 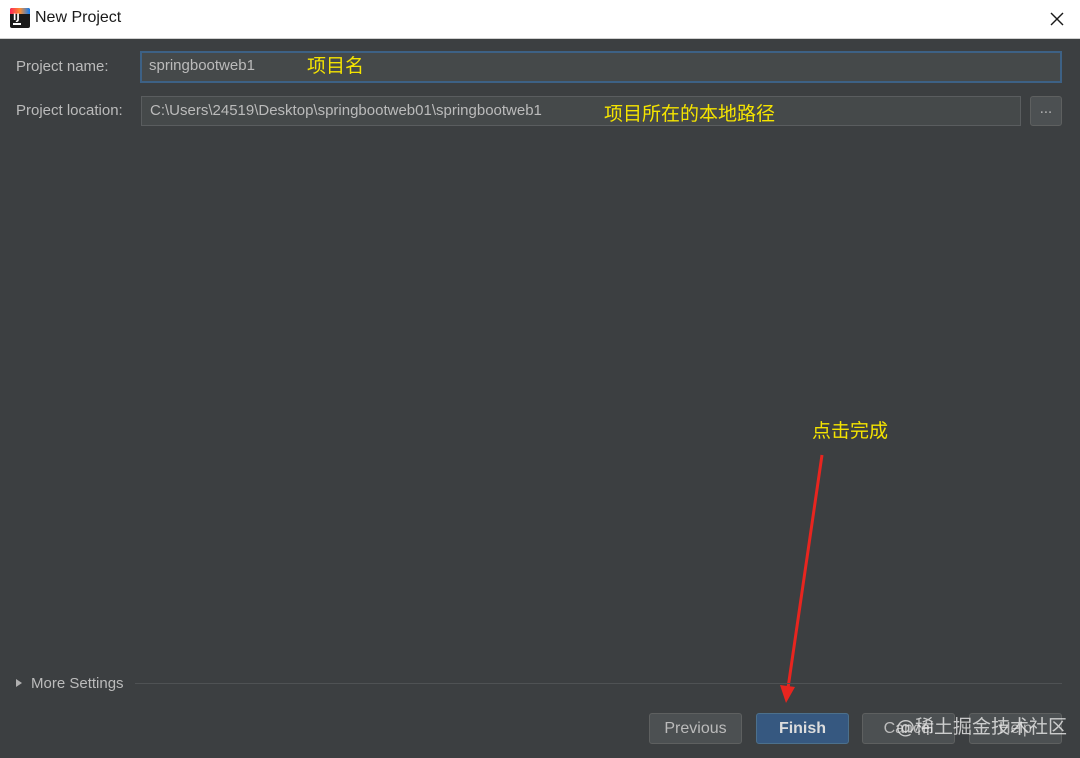 I want to click on arrow-head, so click(x=787, y=694).